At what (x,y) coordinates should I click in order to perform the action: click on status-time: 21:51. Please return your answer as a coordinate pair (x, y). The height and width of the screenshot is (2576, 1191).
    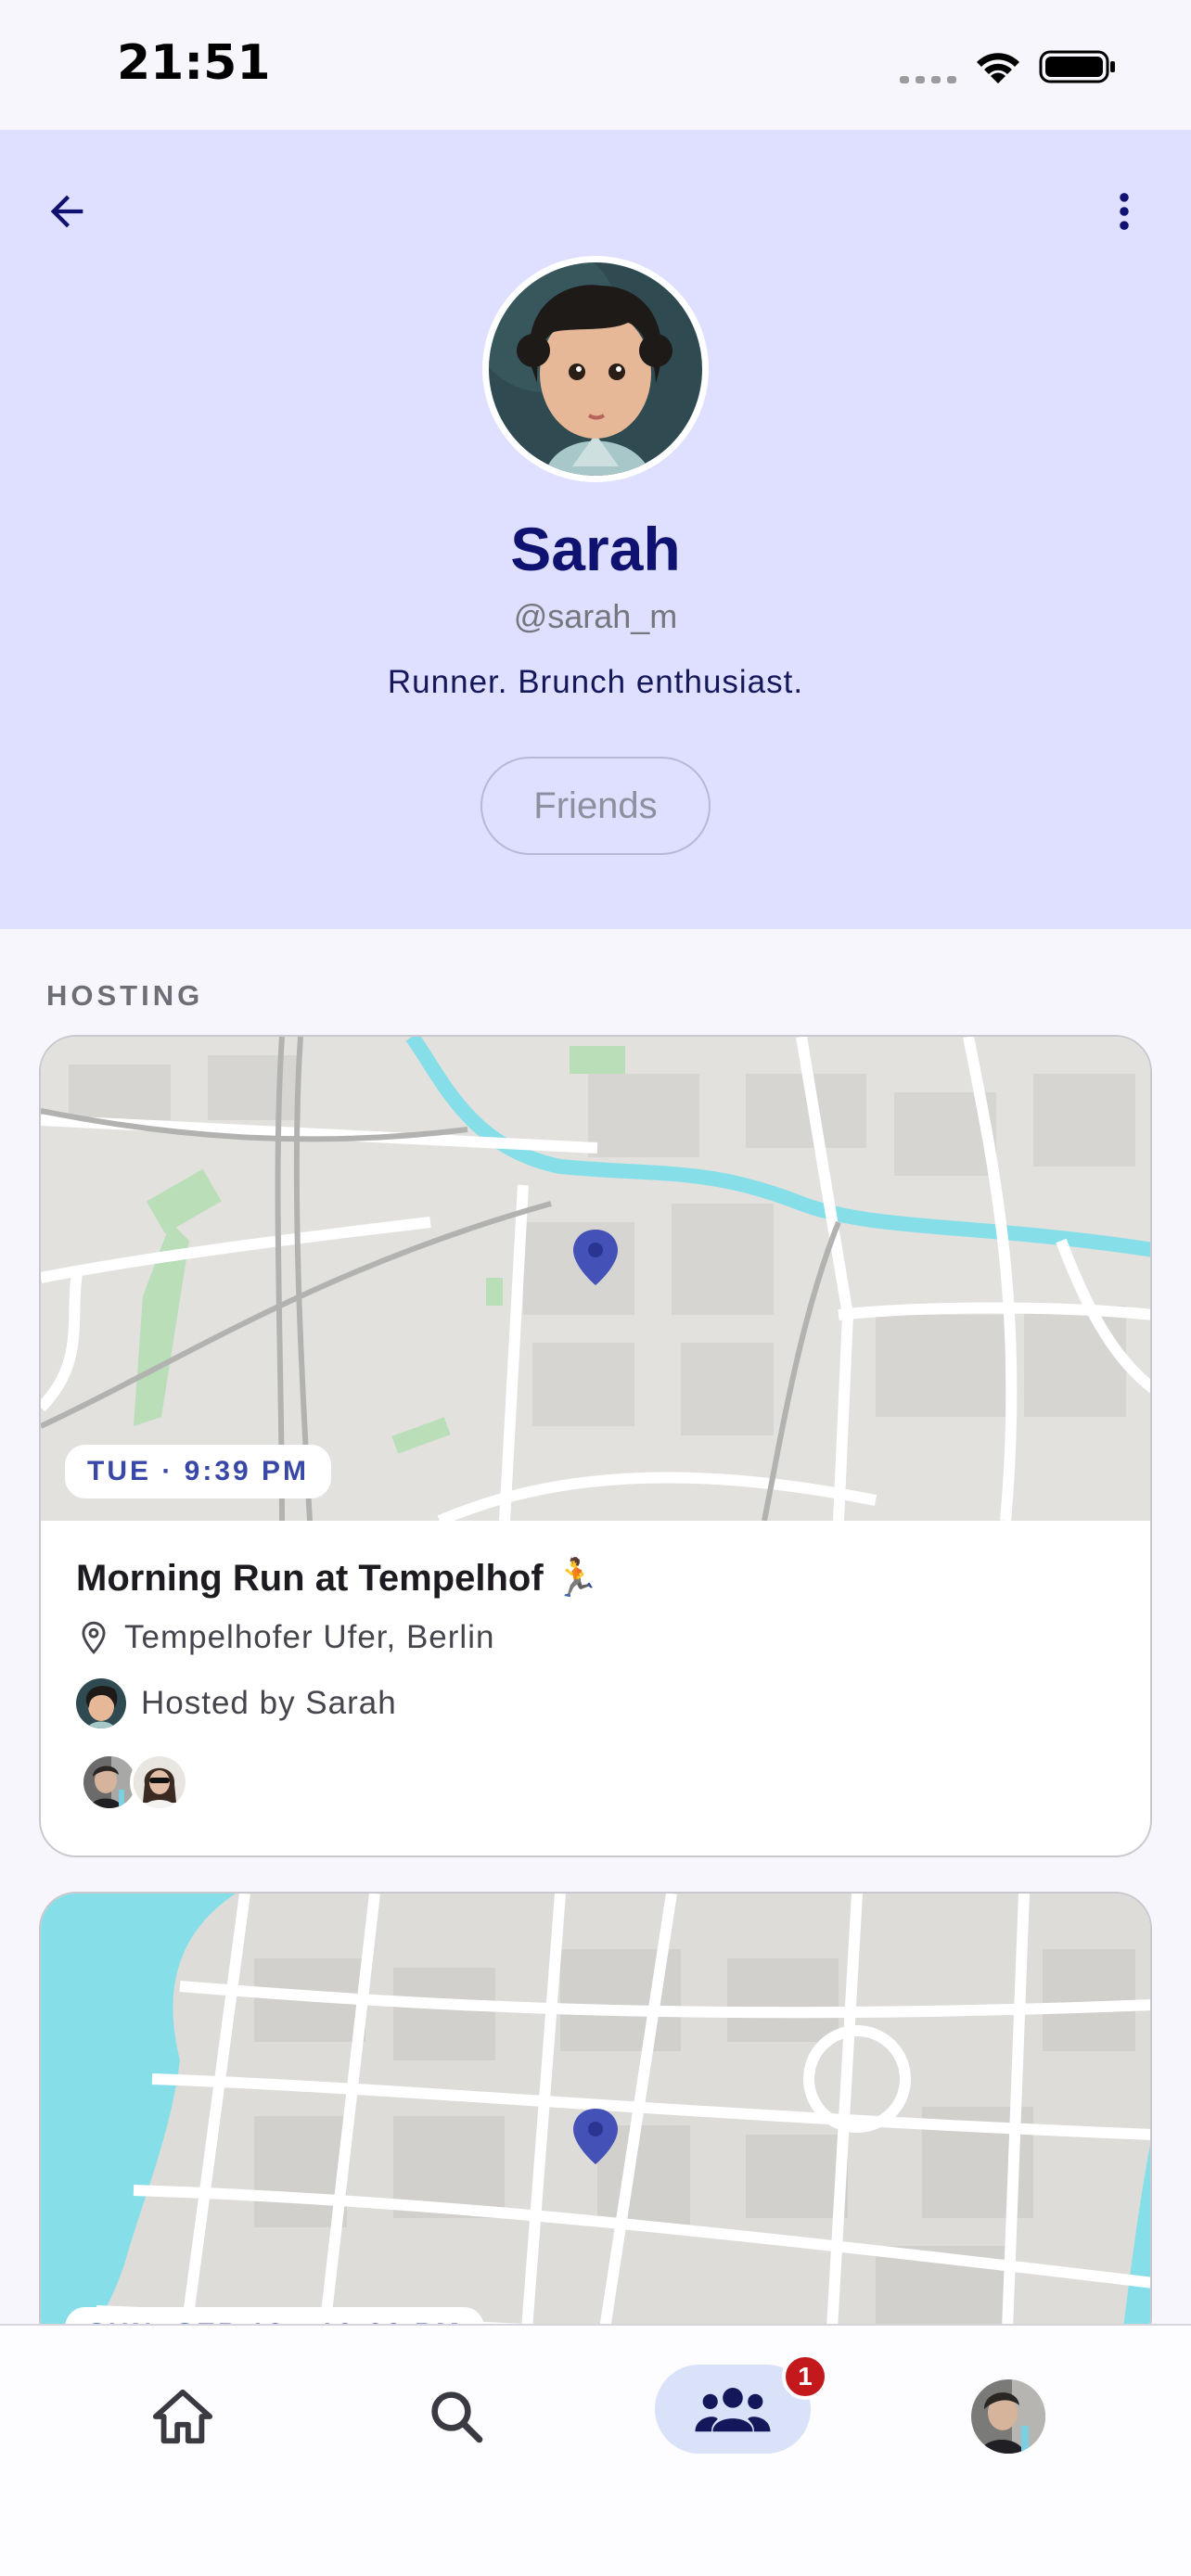
    Looking at the image, I should click on (194, 63).